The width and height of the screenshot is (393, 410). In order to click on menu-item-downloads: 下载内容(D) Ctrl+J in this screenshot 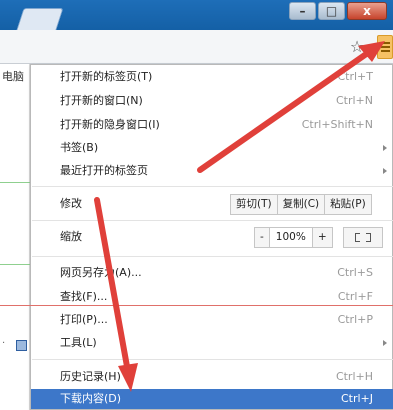, I will do `click(212, 399)`.